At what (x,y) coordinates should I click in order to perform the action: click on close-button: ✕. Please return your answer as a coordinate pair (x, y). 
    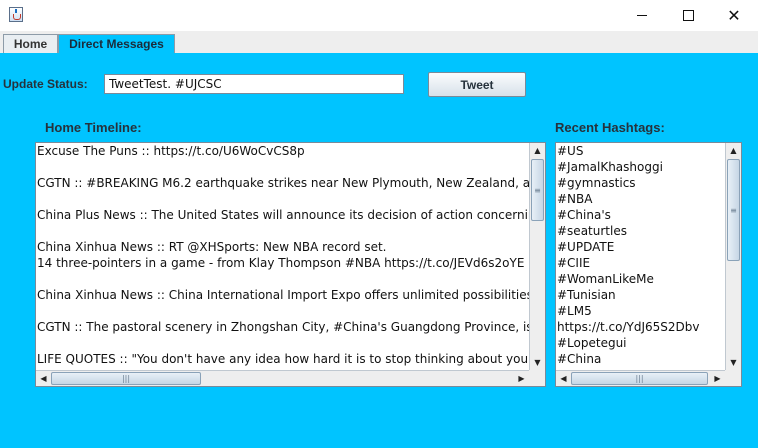
    Looking at the image, I should click on (734, 15).